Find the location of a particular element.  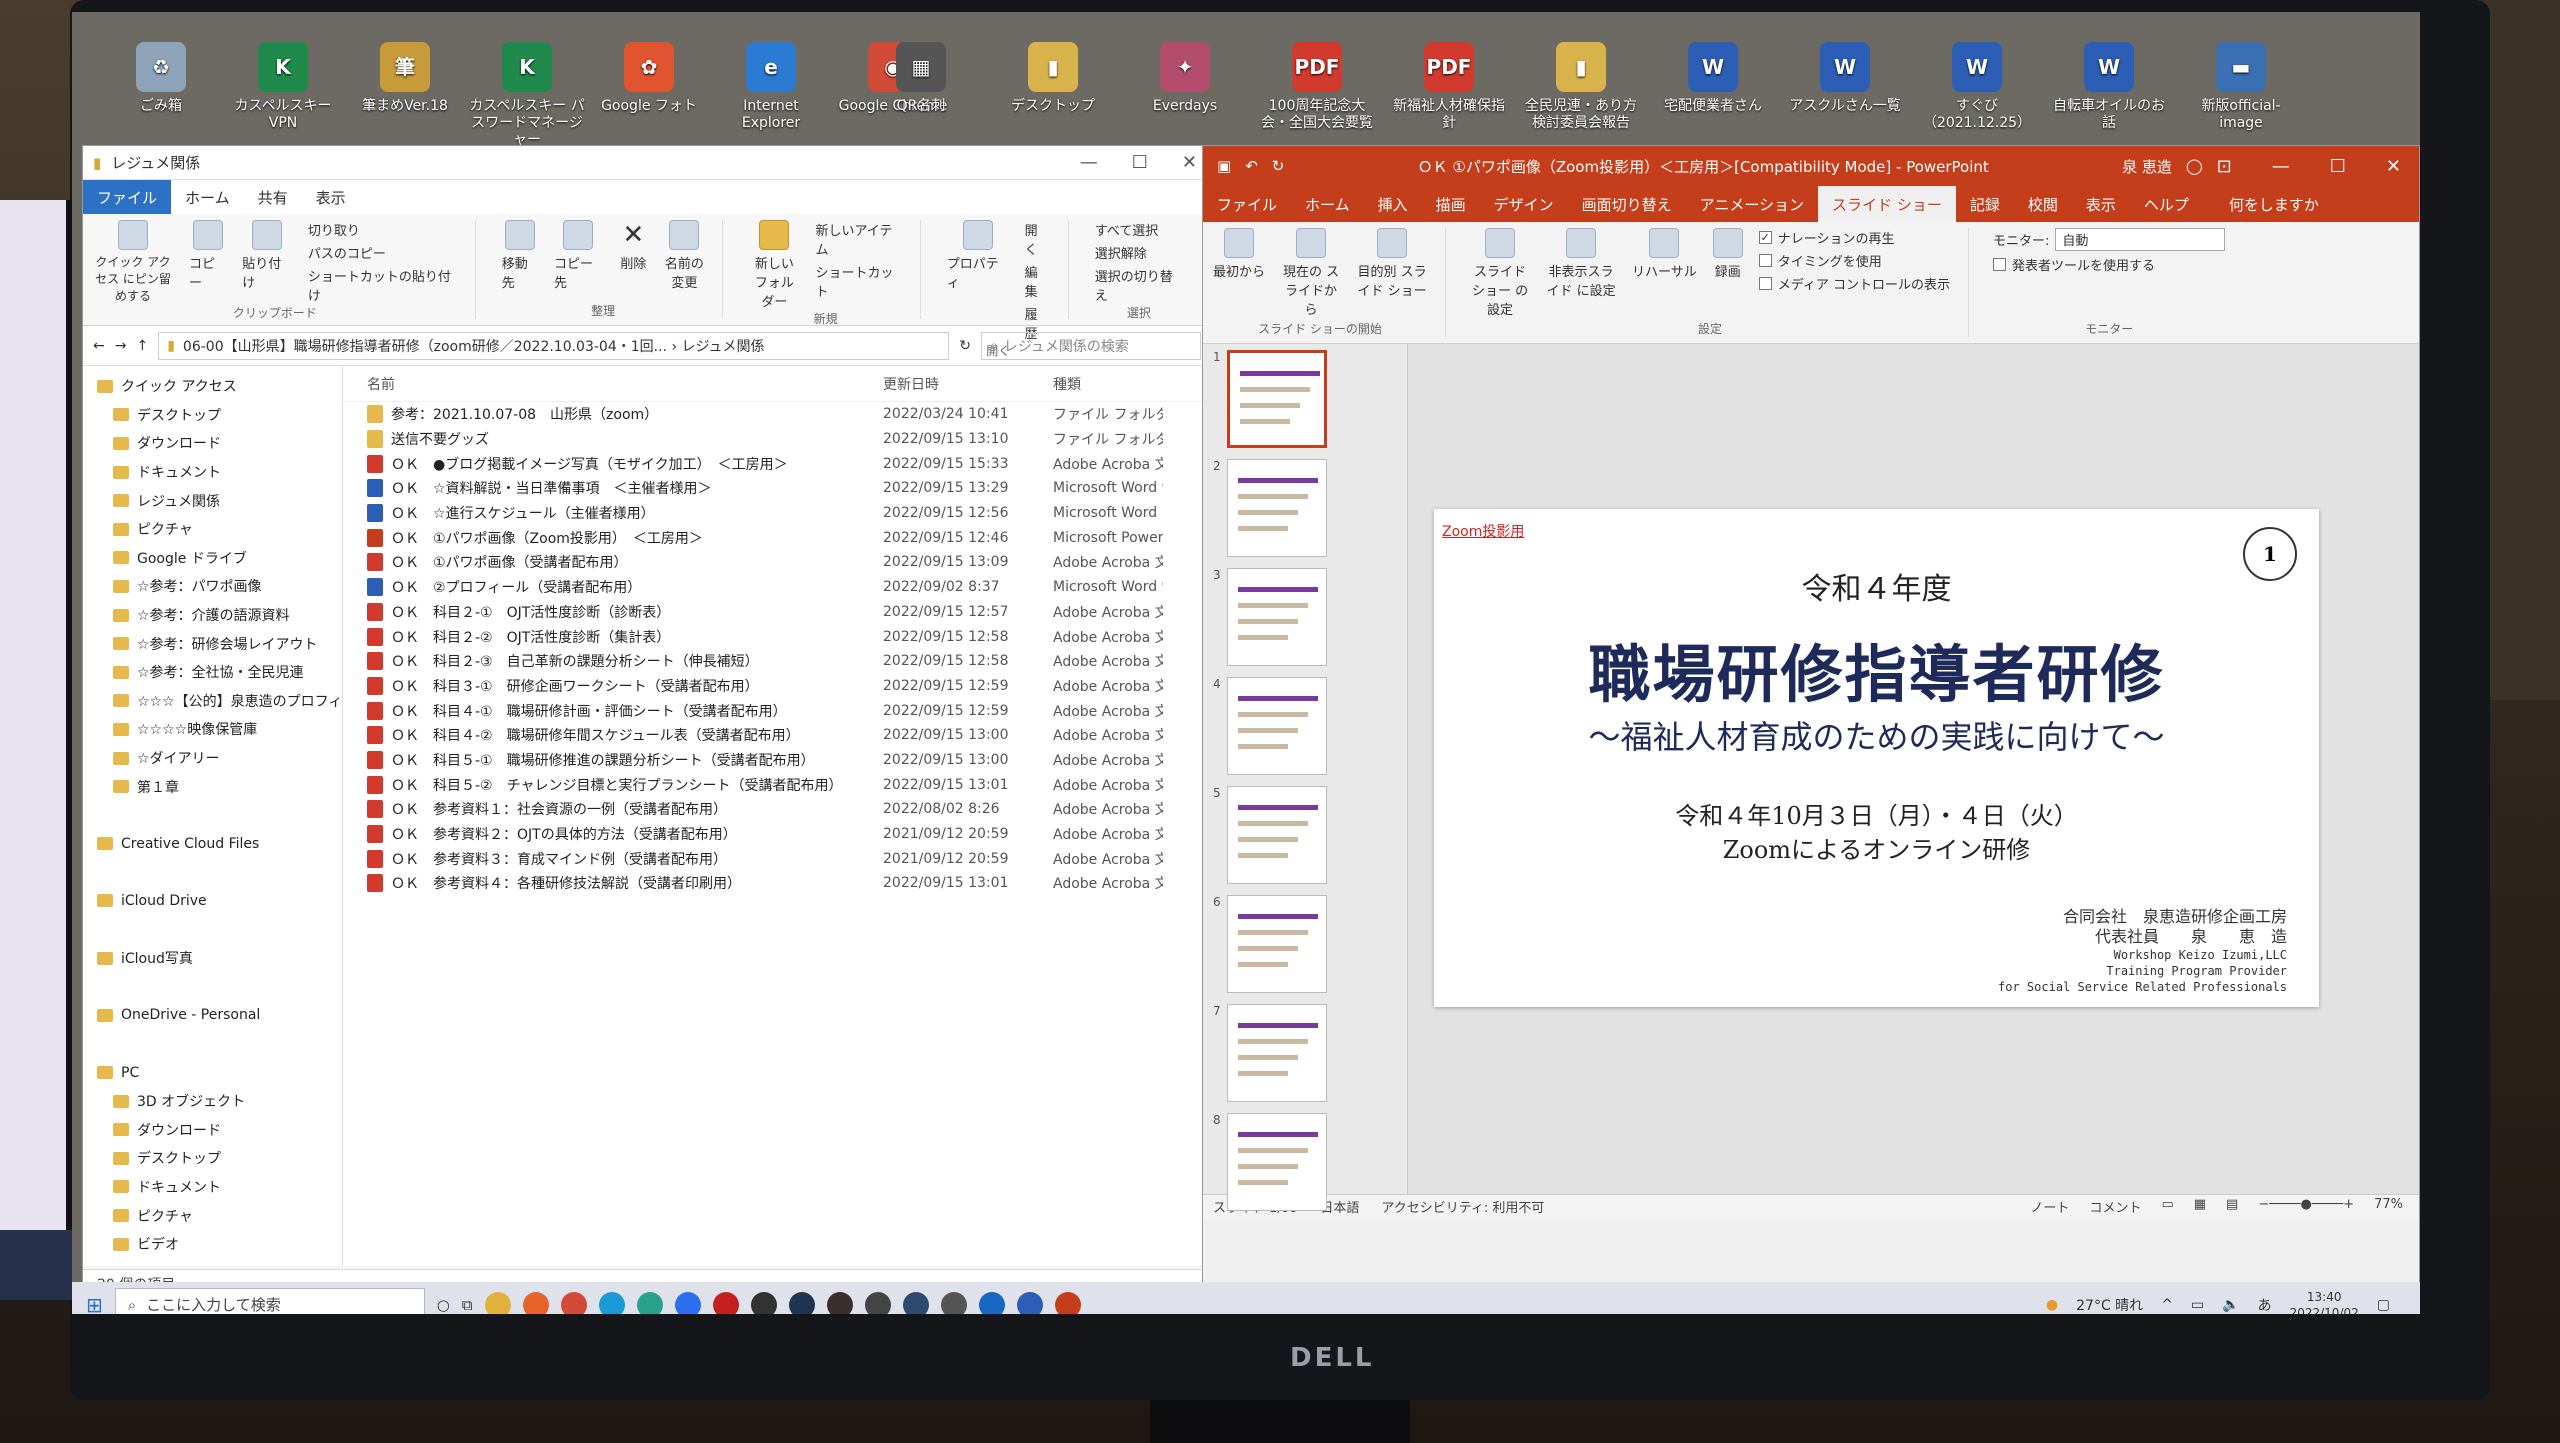

davinci-icon is located at coordinates (839, 1302).